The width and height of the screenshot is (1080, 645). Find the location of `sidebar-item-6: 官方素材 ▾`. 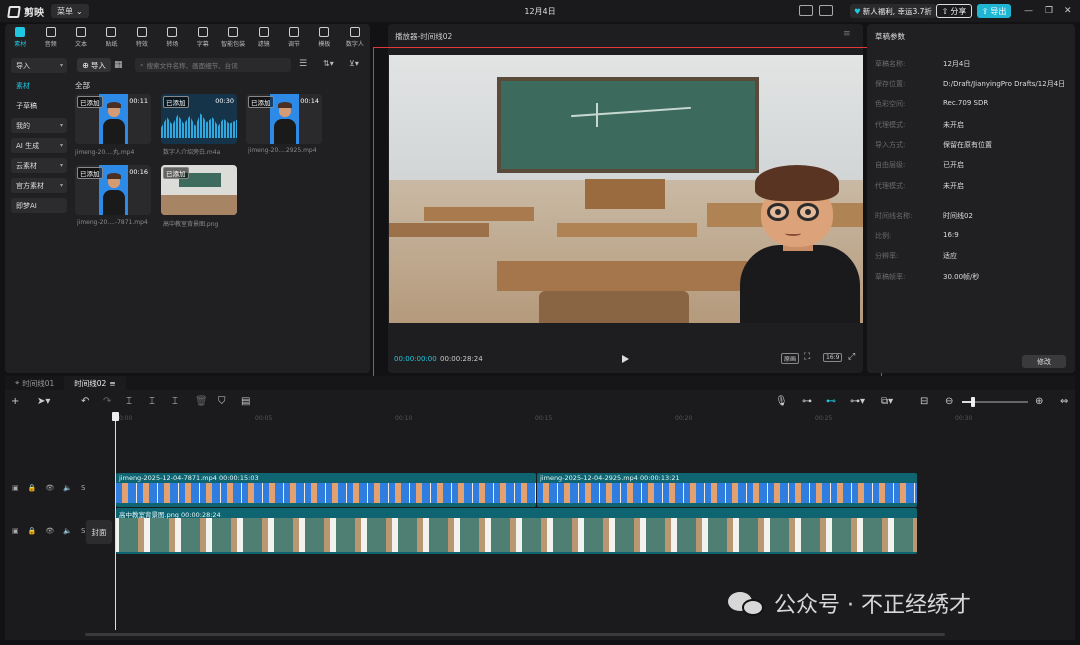

sidebar-item-6: 官方素材 ▾ is located at coordinates (39, 185).